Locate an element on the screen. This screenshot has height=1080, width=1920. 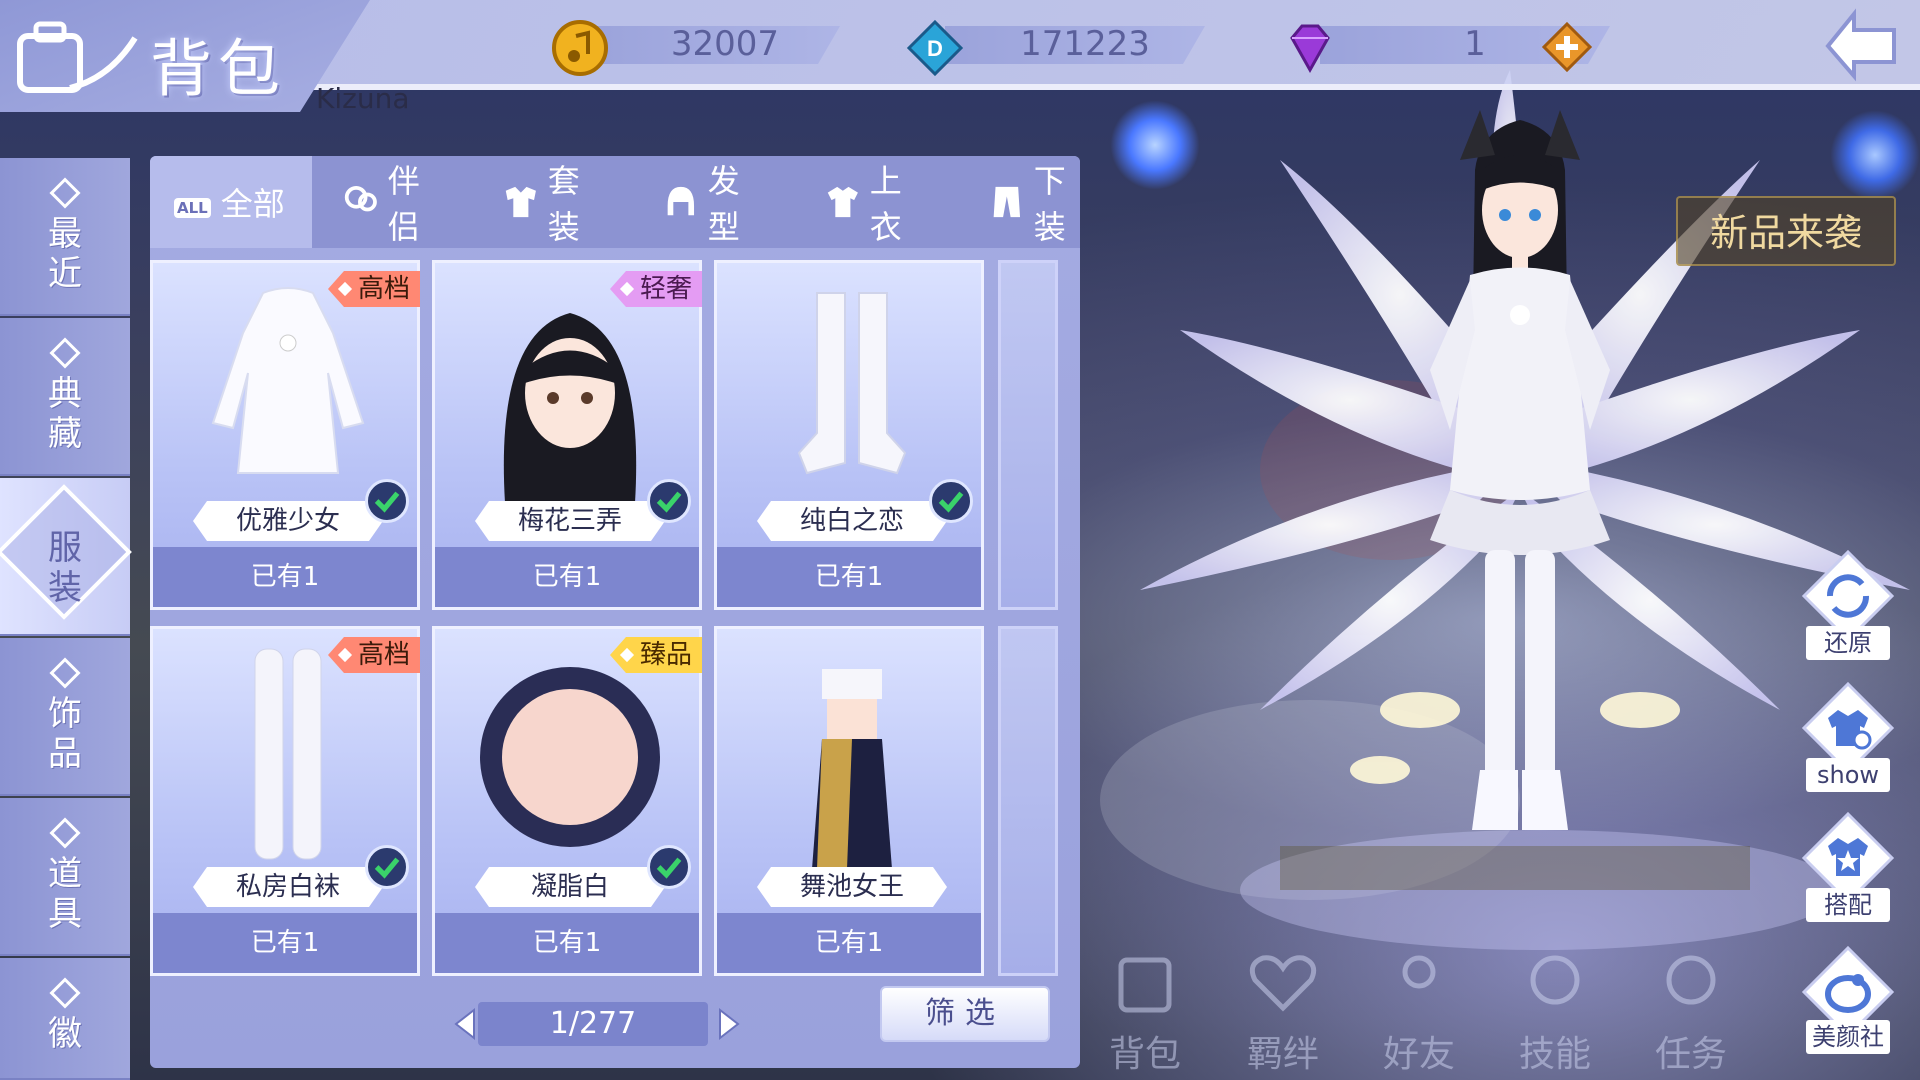
beauty-club-label: 美颜社 is located at coordinates (1848, 1037).